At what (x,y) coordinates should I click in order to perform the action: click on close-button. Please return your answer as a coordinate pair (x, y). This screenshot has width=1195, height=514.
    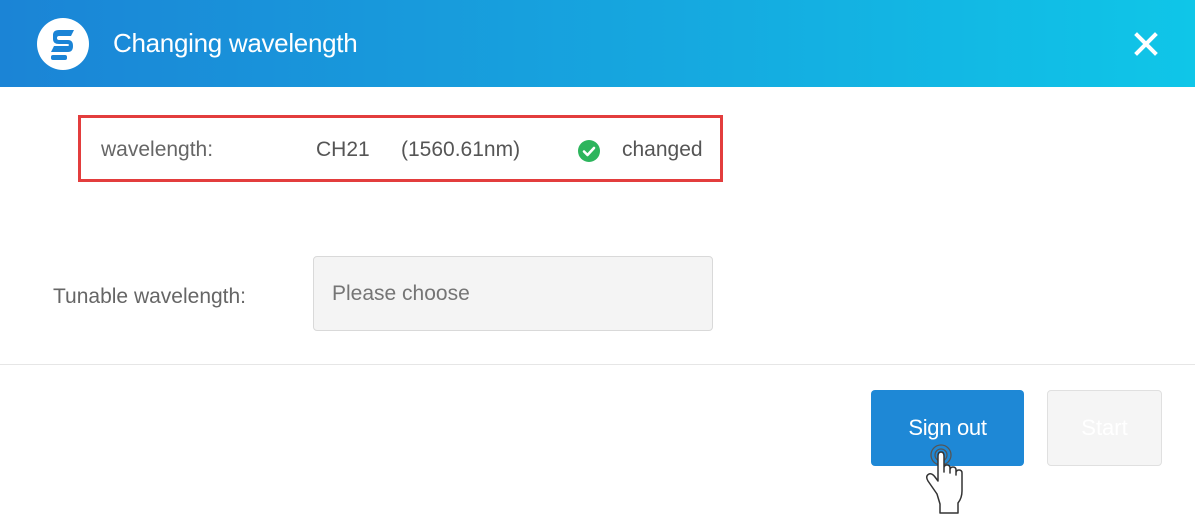
    Looking at the image, I should click on (1146, 44).